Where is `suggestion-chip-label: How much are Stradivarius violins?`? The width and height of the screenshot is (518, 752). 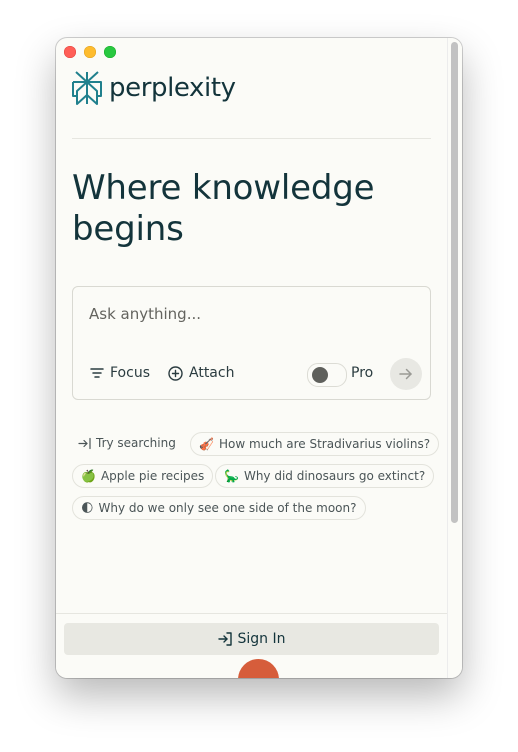 suggestion-chip-label: How much are Stradivarius violins? is located at coordinates (324, 444).